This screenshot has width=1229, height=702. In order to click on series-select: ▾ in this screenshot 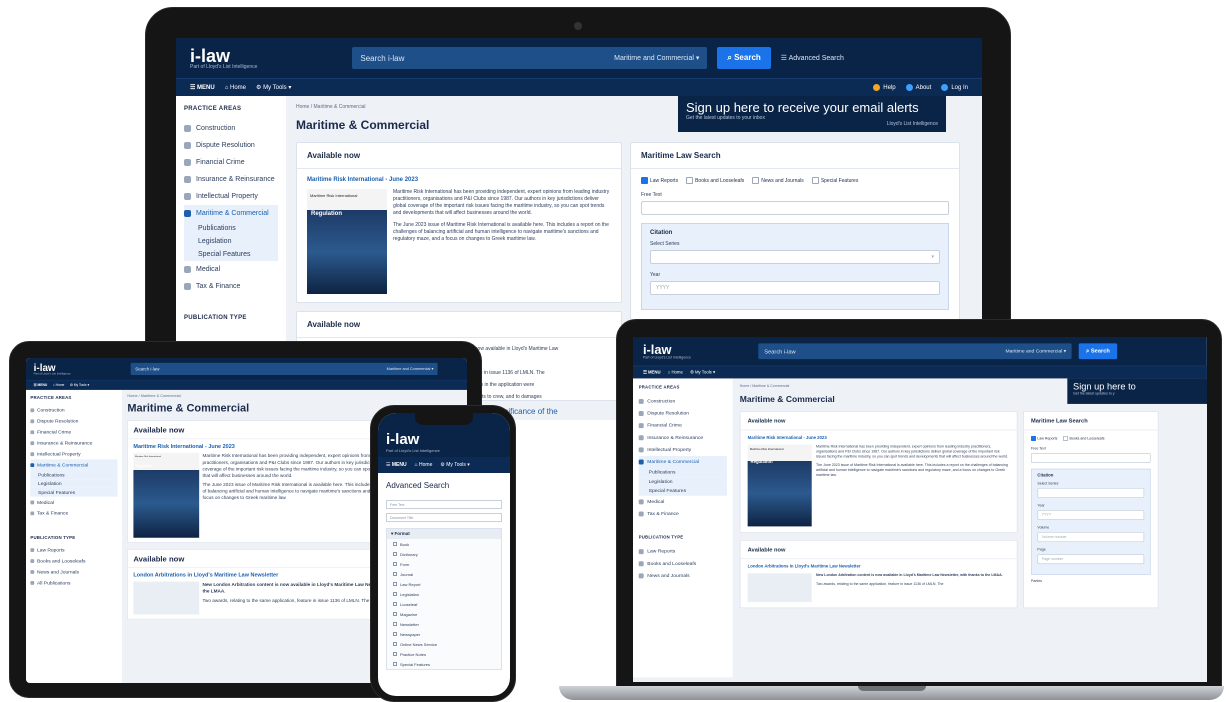, I will do `click(795, 257)`.